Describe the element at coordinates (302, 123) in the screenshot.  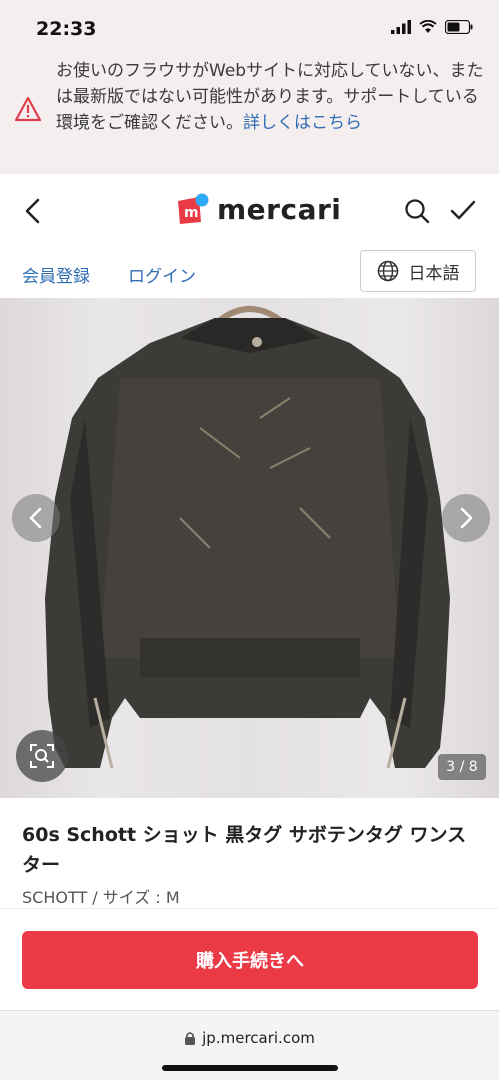
I see `details-link: 詳しくはこちら` at that location.